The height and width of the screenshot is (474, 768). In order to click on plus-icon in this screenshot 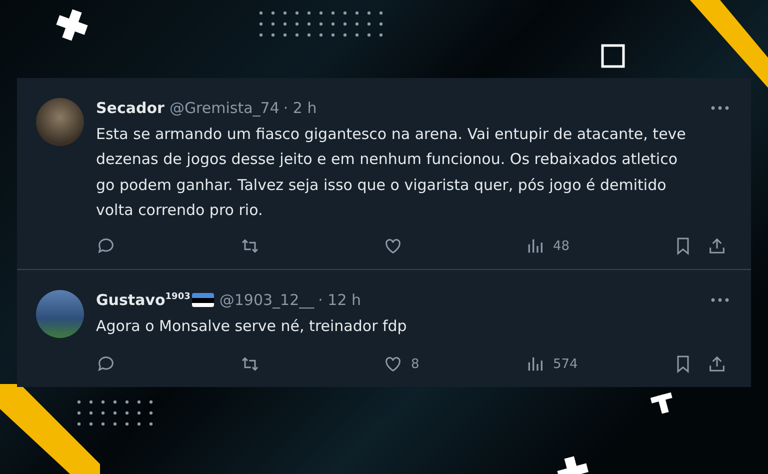, I will do `click(72, 25)`.